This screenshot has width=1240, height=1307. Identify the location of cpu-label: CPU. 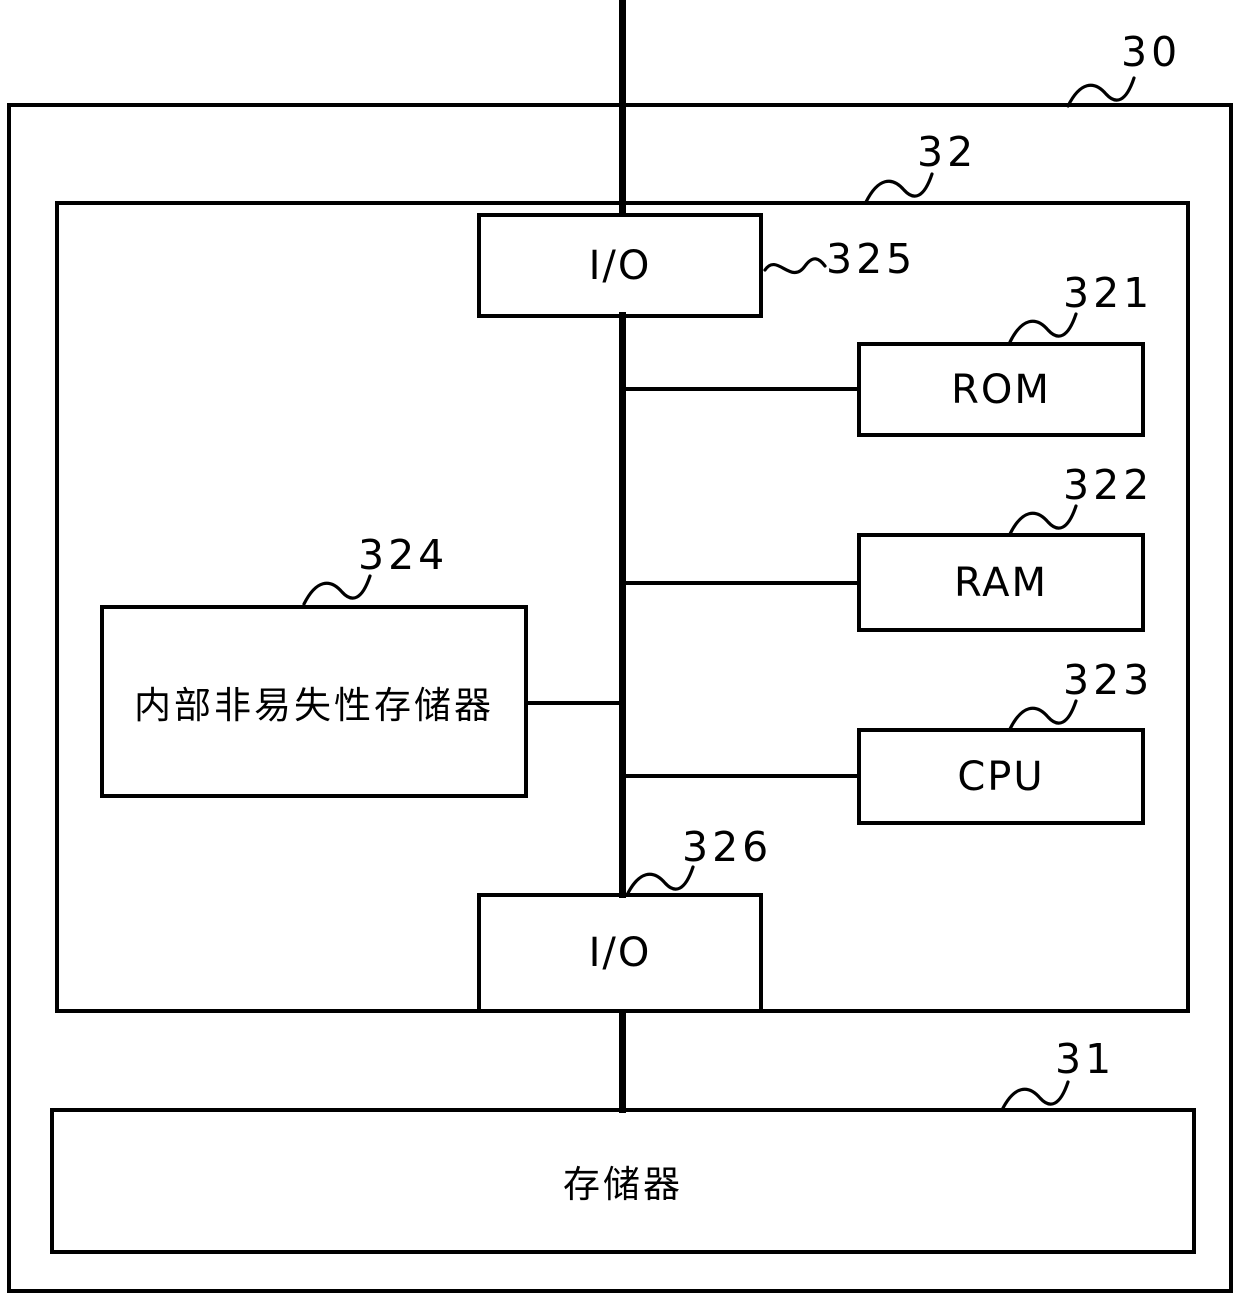
(1001, 776).